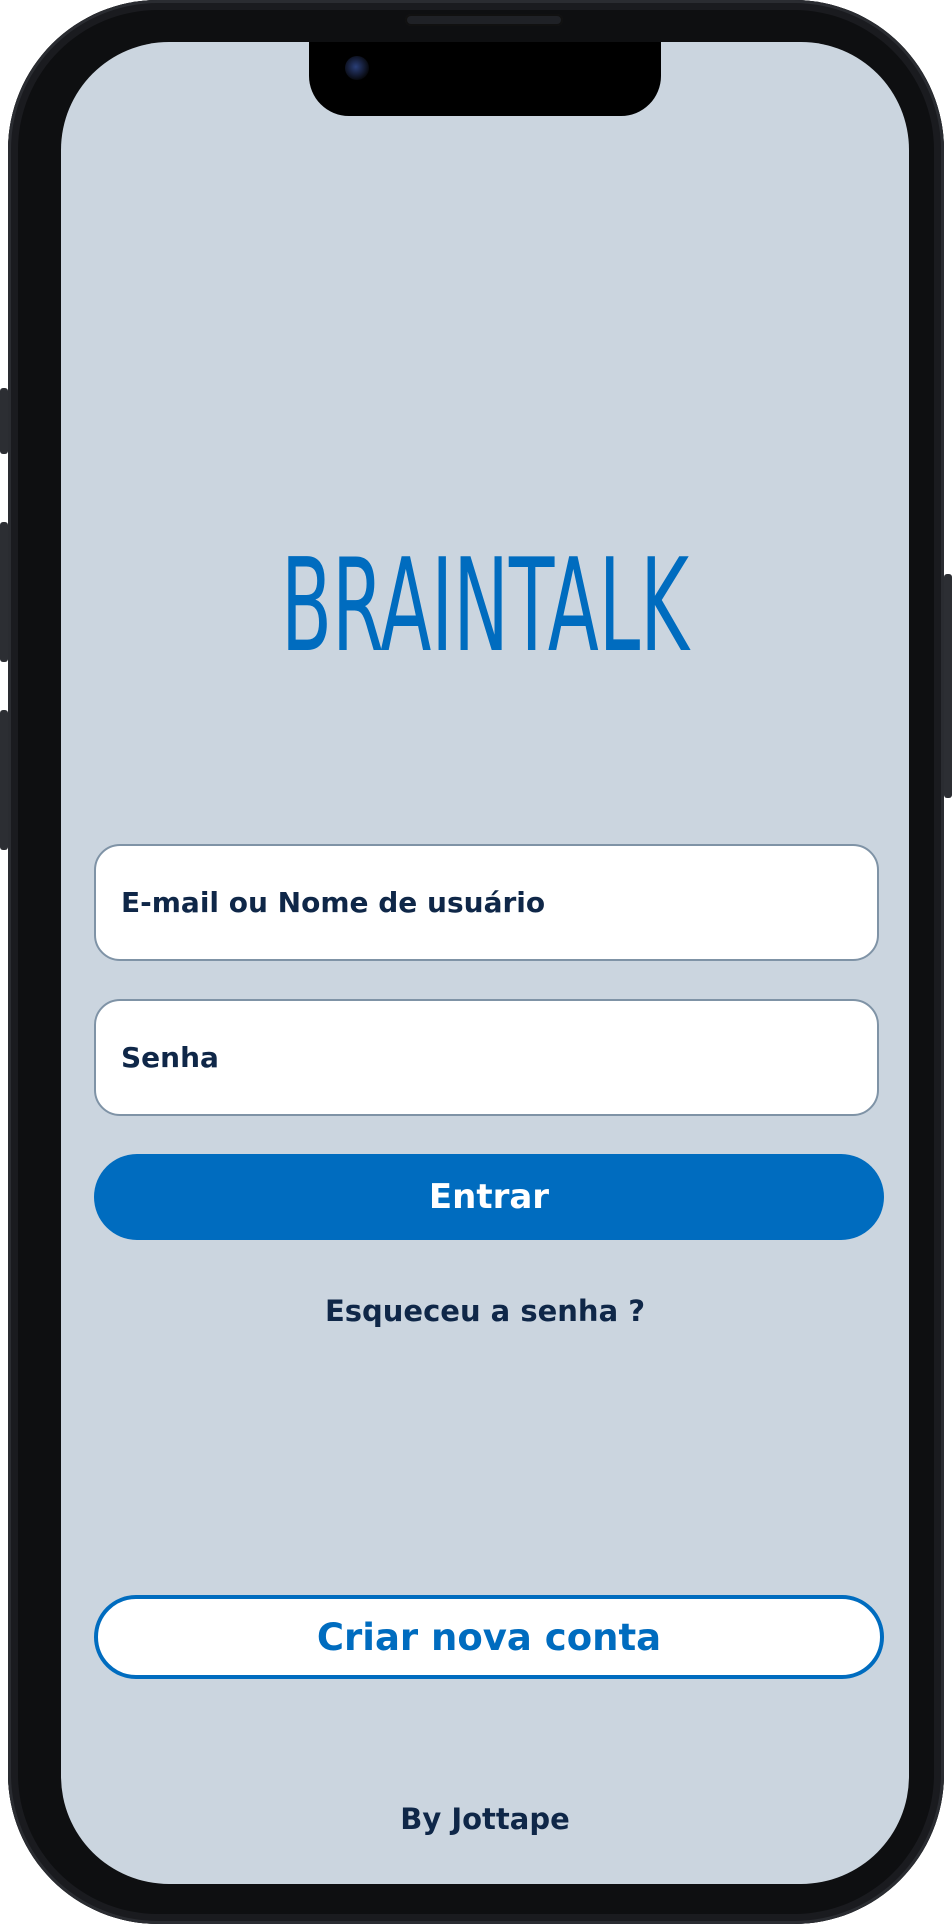  What do you see at coordinates (489, 1637) in the screenshot?
I see `create-account-button: Criar nova conta` at bounding box center [489, 1637].